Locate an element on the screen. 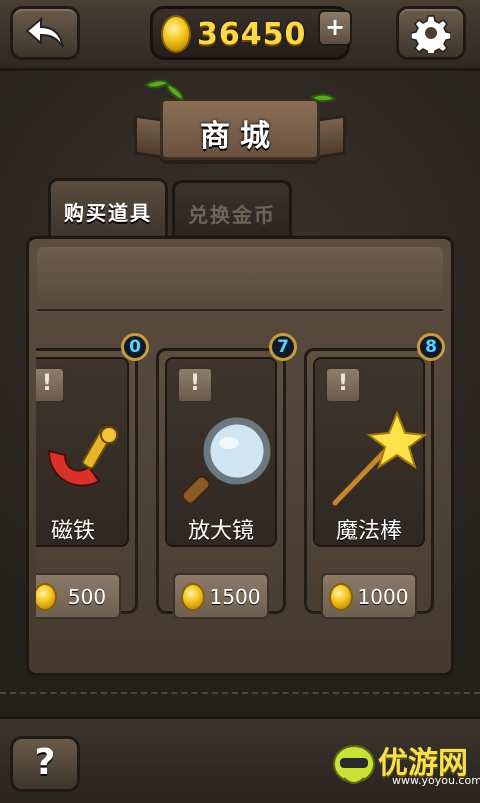 This screenshot has width=480, height=803. shop-title-banner: 商城 is located at coordinates (240, 129).